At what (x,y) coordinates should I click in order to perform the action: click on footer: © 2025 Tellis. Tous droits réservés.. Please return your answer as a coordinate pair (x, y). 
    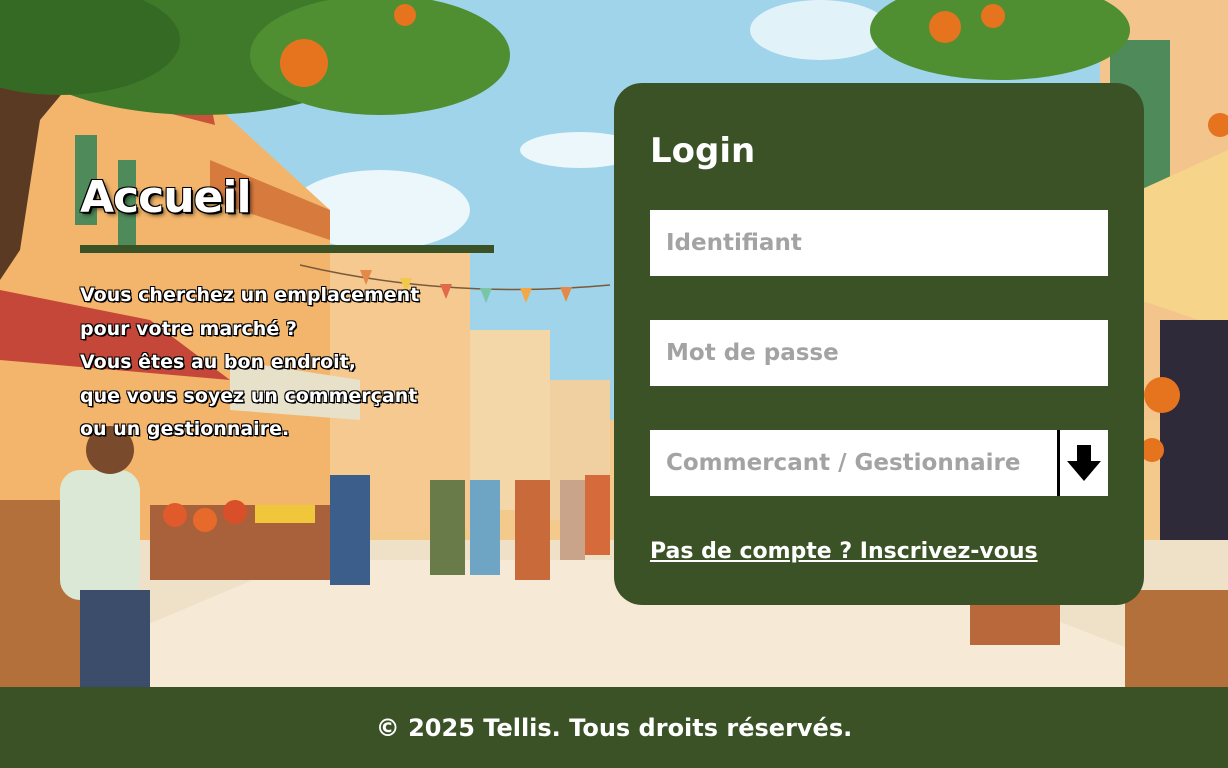
    Looking at the image, I should click on (614, 727).